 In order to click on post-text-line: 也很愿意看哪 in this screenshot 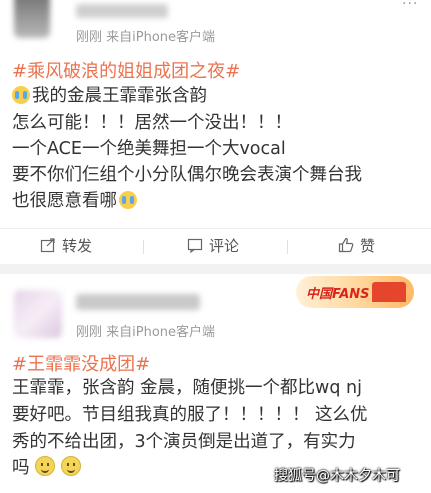, I will do `click(75, 201)`.